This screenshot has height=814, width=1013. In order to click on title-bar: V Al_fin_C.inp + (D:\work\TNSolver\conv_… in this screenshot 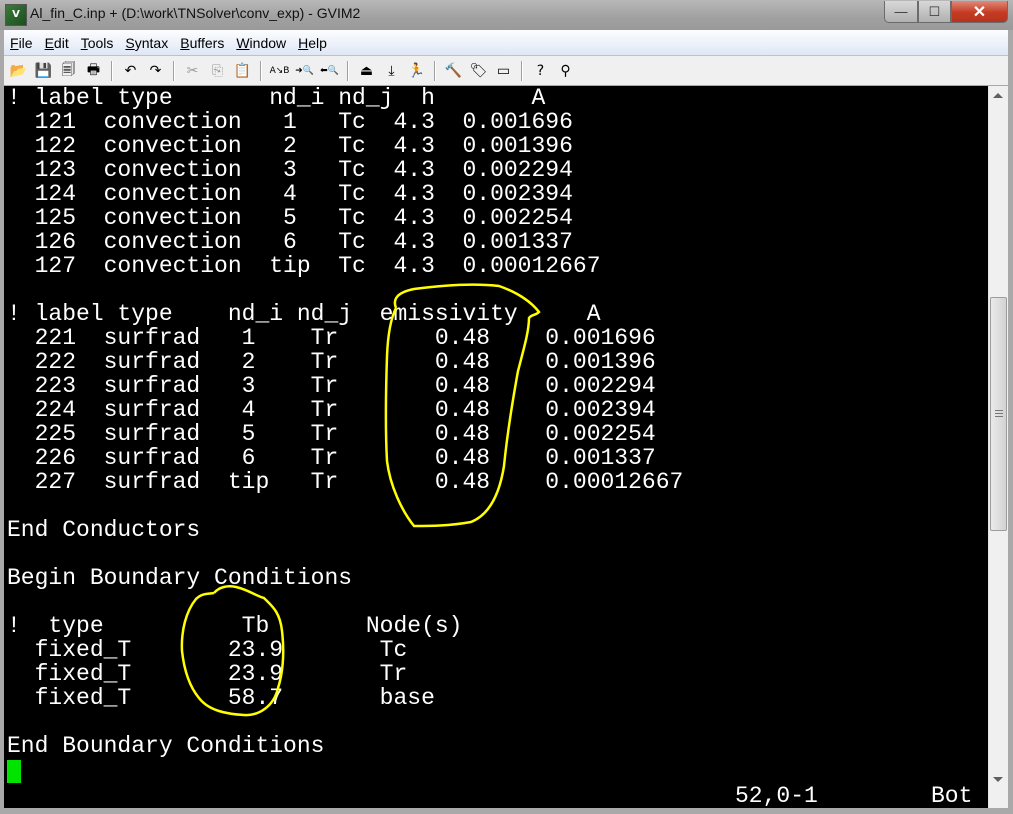, I will do `click(506, 15)`.